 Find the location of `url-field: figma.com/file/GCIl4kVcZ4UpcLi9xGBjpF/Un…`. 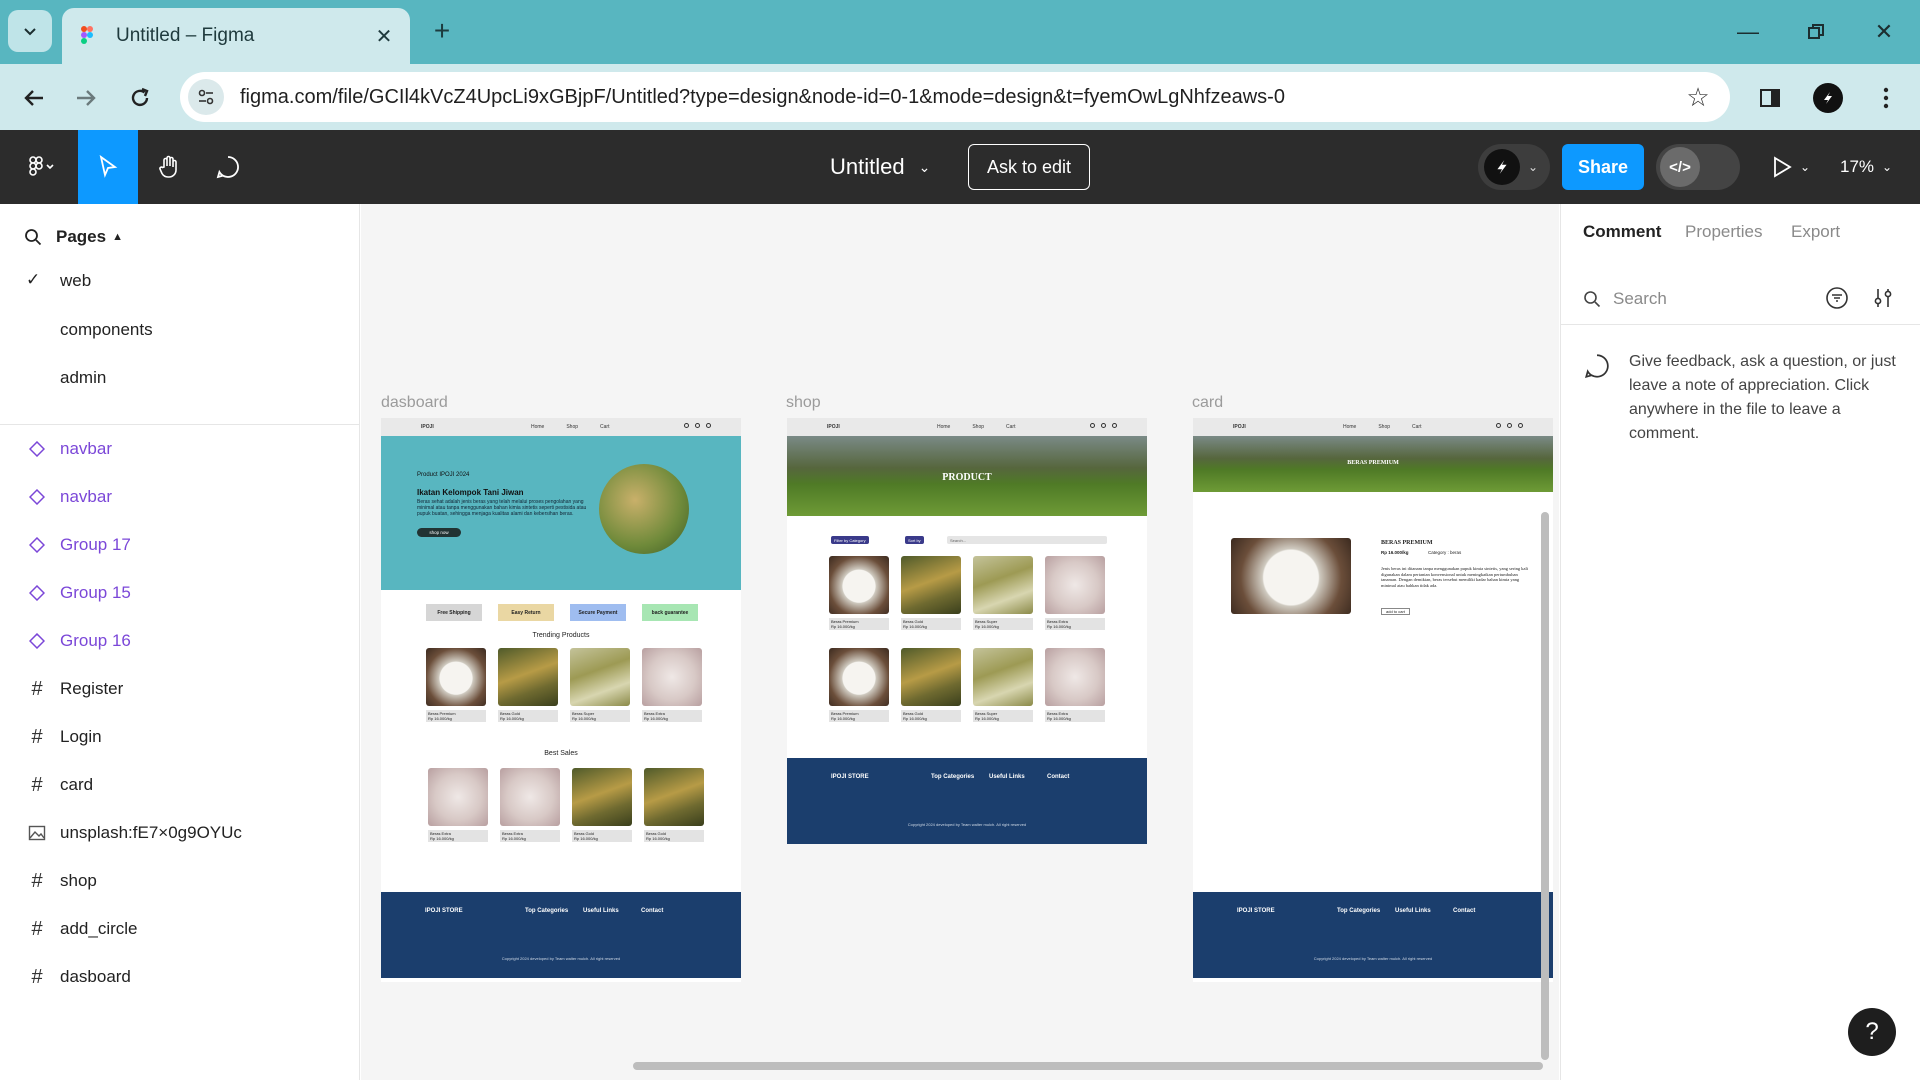

url-field: figma.com/file/GCIl4kVcZ4UpcLi9xGBjpF/Un… is located at coordinates (955, 97).